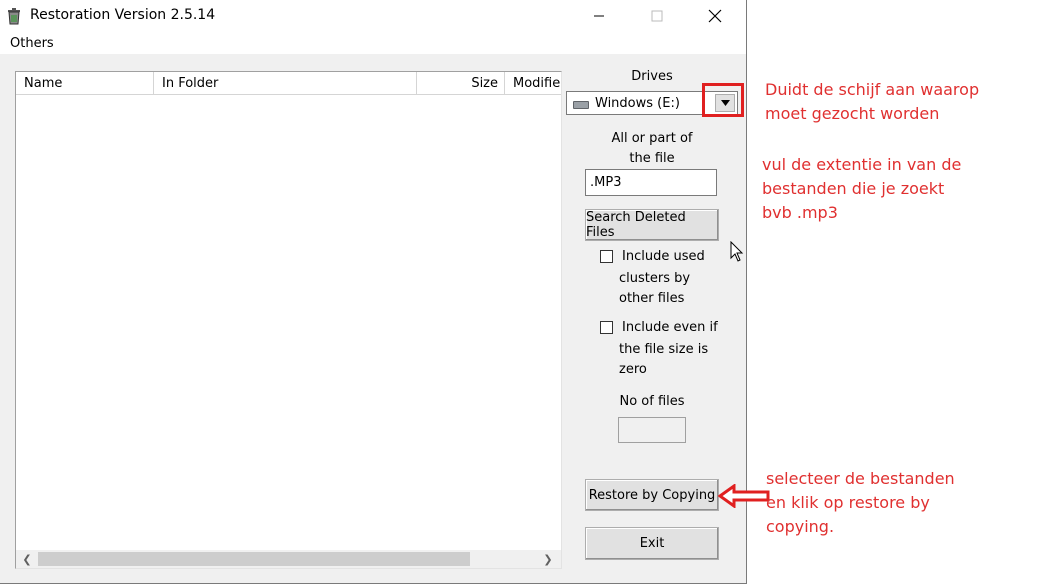  Describe the element at coordinates (123, 15) in the screenshot. I see `window-title: Restoration Version 2.5.14` at that location.